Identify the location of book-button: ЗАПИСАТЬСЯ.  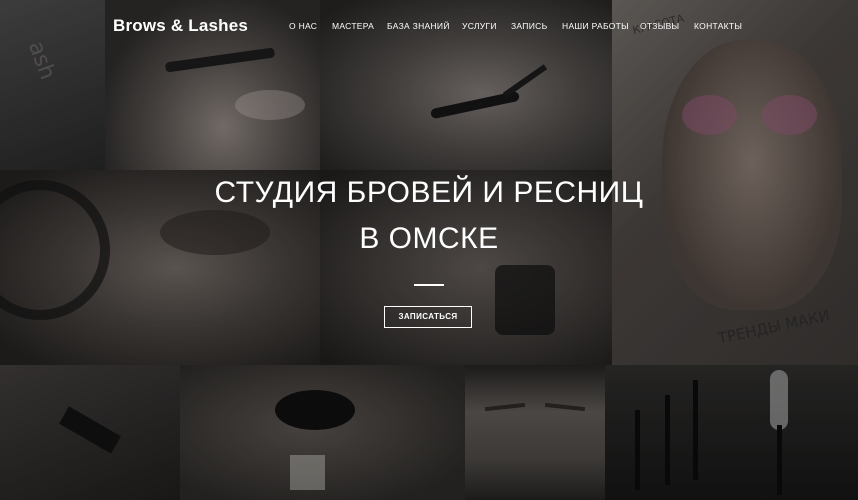
(428, 317).